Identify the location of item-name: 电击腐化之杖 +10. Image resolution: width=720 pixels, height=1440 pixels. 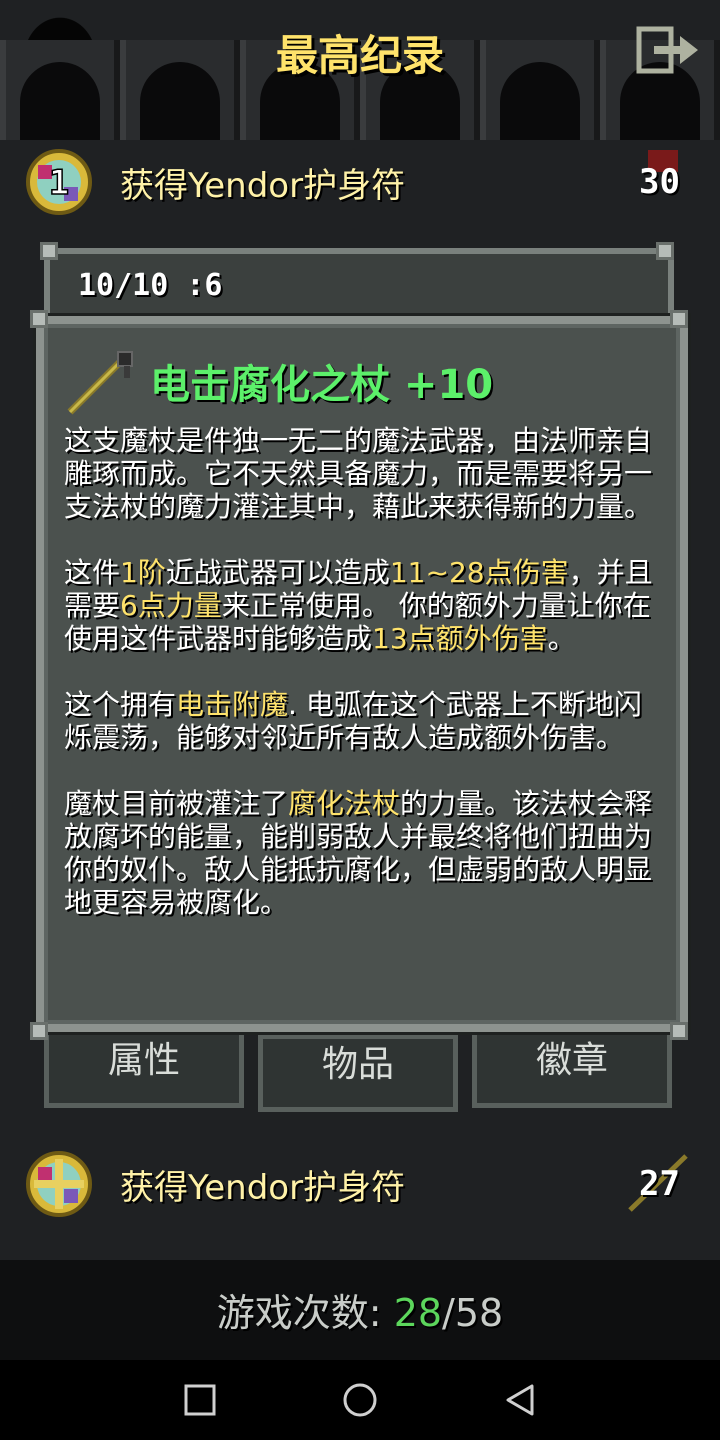
(322, 385).